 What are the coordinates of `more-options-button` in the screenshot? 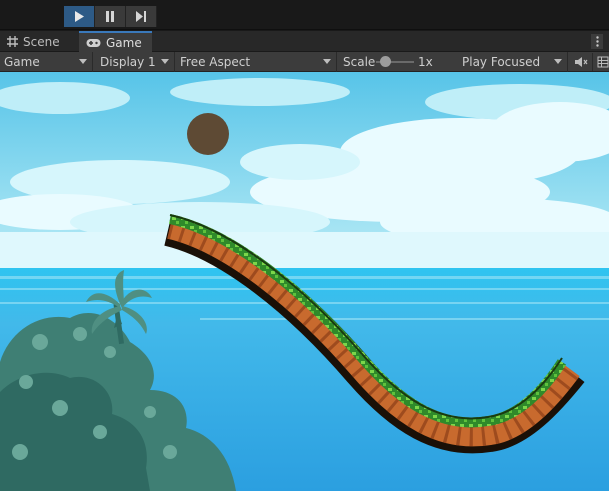 It's located at (597, 41).